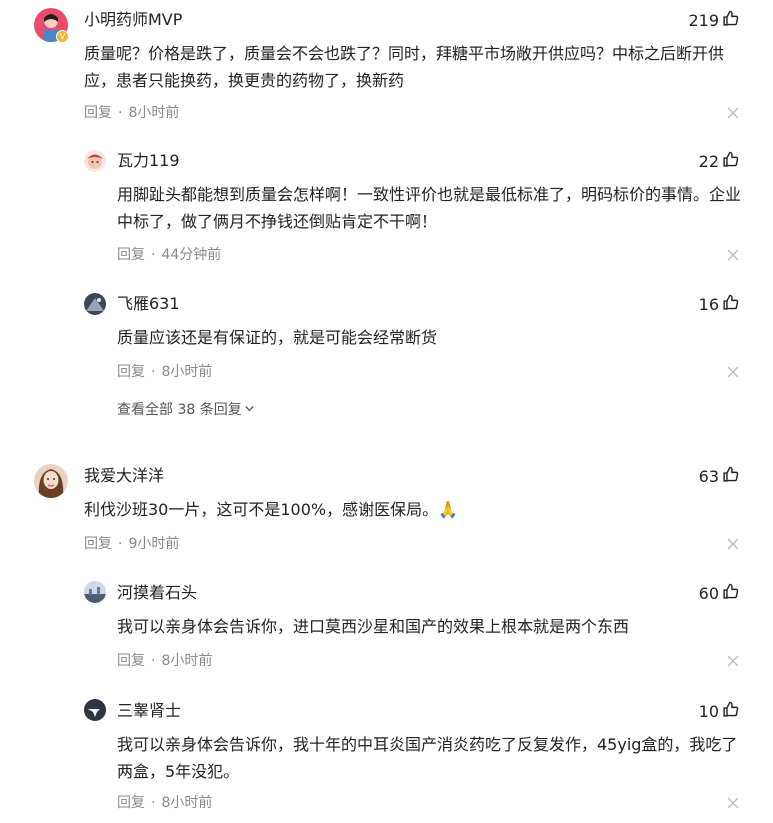 The width and height of the screenshot is (773, 823). What do you see at coordinates (148, 304) in the screenshot?
I see `reply-author: 飞雁631` at bounding box center [148, 304].